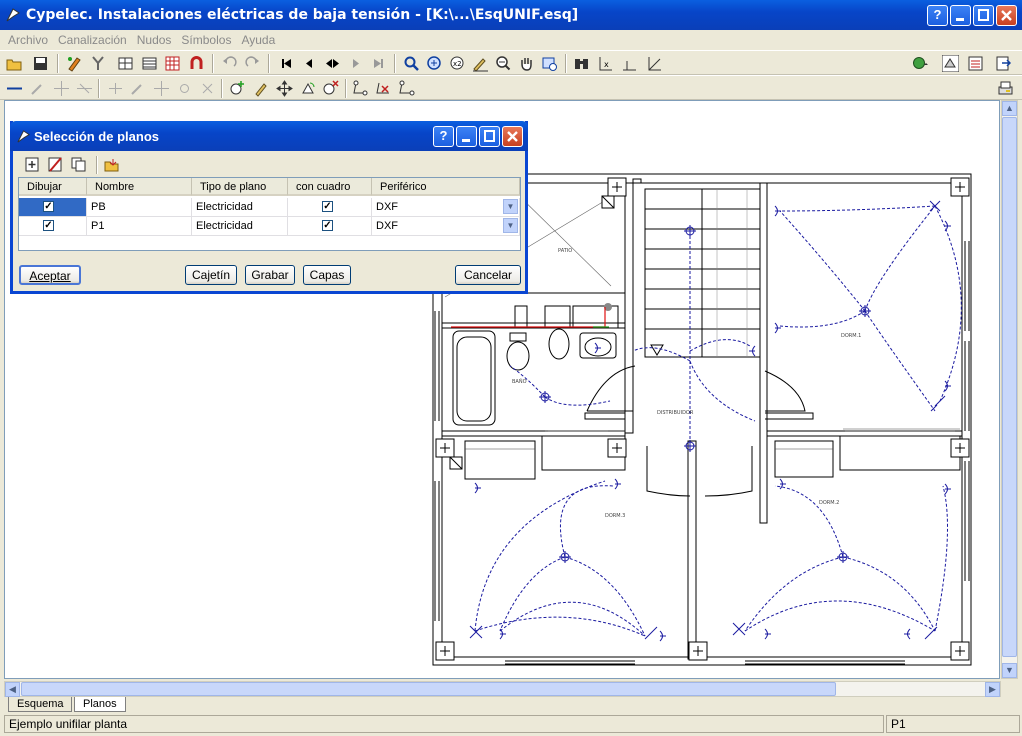 The width and height of the screenshot is (1022, 736). I want to click on horizontal-scrollbar: ◀ ▶, so click(502, 689).